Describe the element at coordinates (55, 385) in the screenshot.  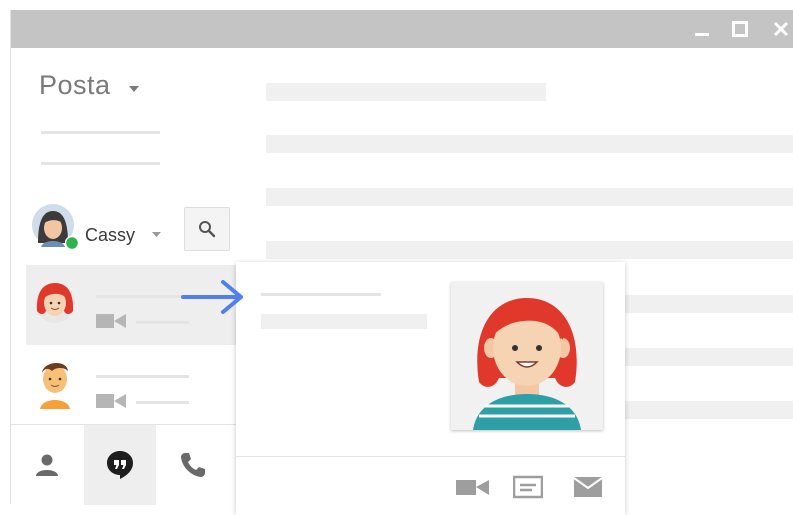
I see `boy-avatar` at that location.